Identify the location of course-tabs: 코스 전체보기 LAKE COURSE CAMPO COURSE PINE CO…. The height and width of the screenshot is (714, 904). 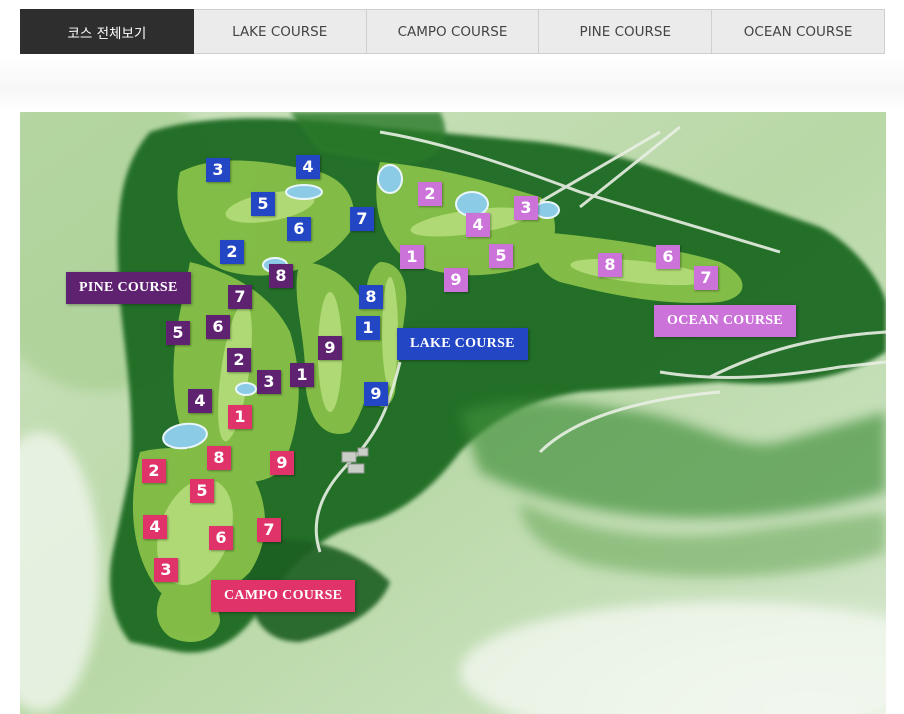
(452, 31).